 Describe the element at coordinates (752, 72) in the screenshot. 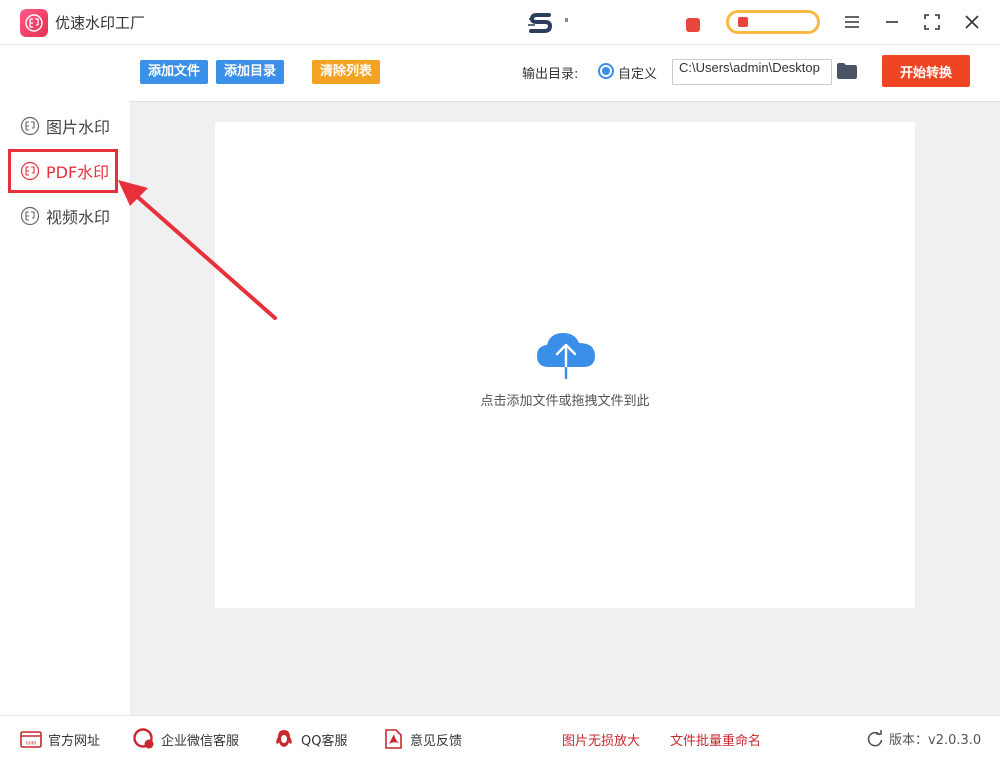

I see `output-path-input: C:\Users\admin\Desktop` at that location.